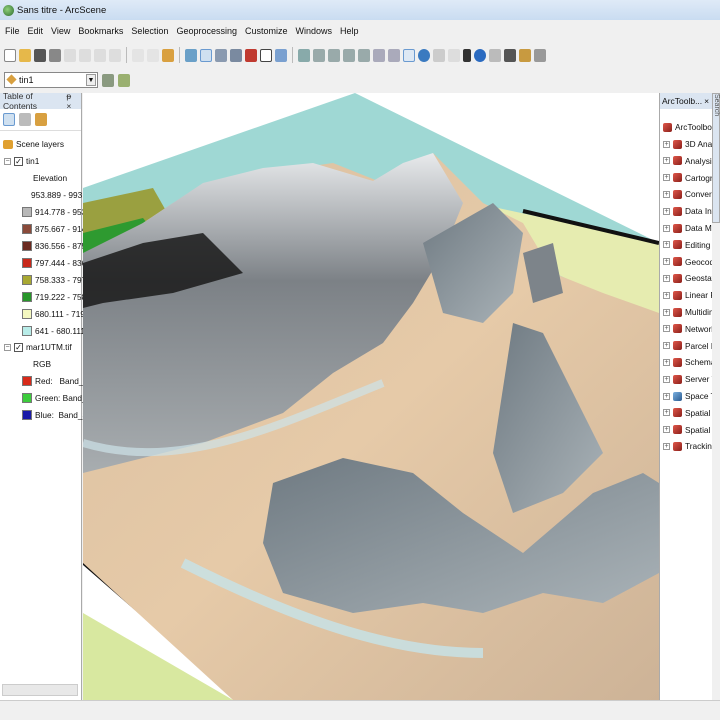  What do you see at coordinates (687, 178) in the screenshot?
I see `toolbox-item: + Cartograp` at bounding box center [687, 178].